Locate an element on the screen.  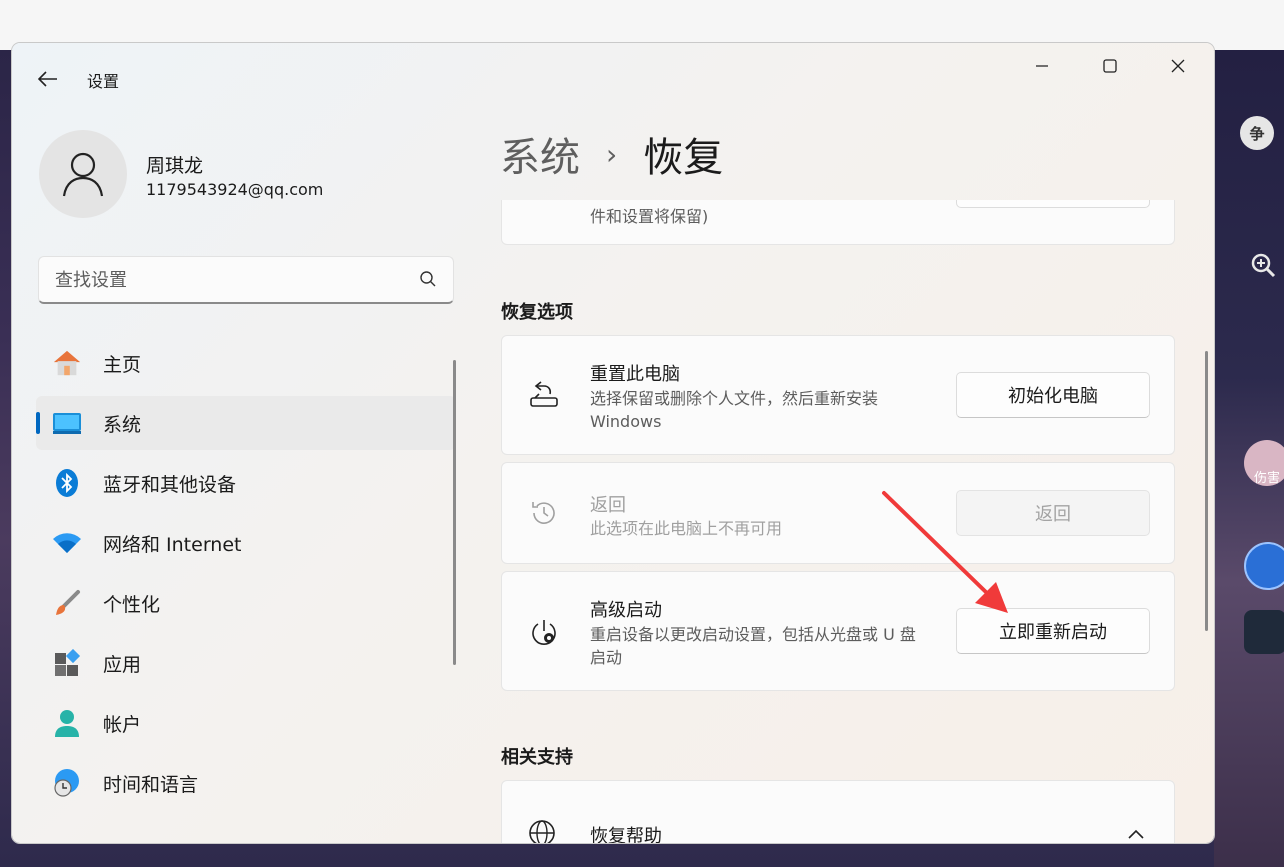
game-badge-icon: 争 is located at coordinates (1257, 133).